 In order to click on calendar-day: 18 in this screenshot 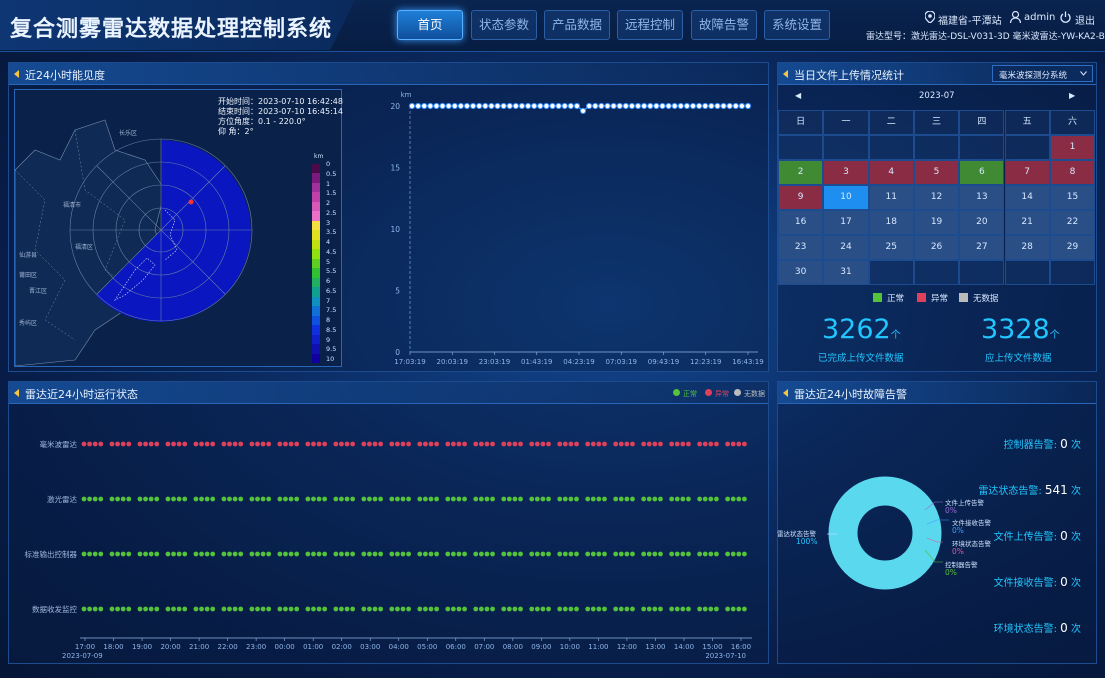, I will do `click(891, 222)`.